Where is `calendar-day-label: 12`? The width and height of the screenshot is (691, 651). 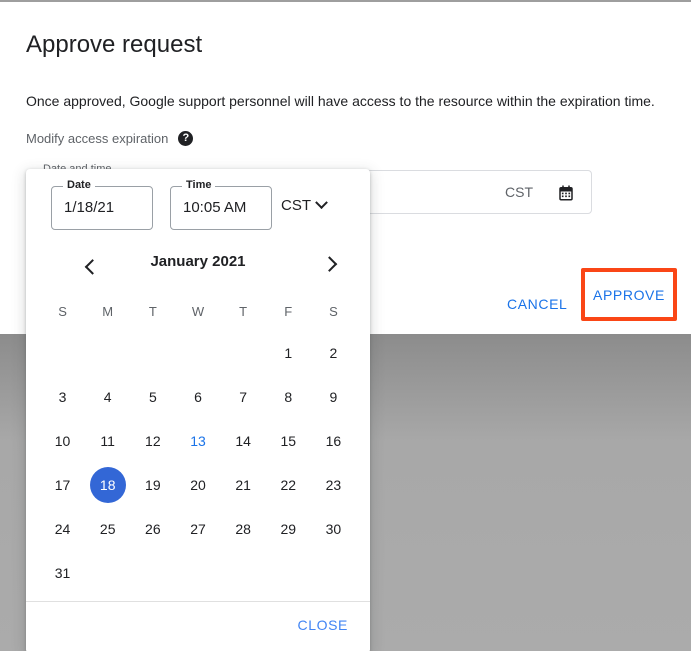 calendar-day-label: 12 is located at coordinates (153, 441).